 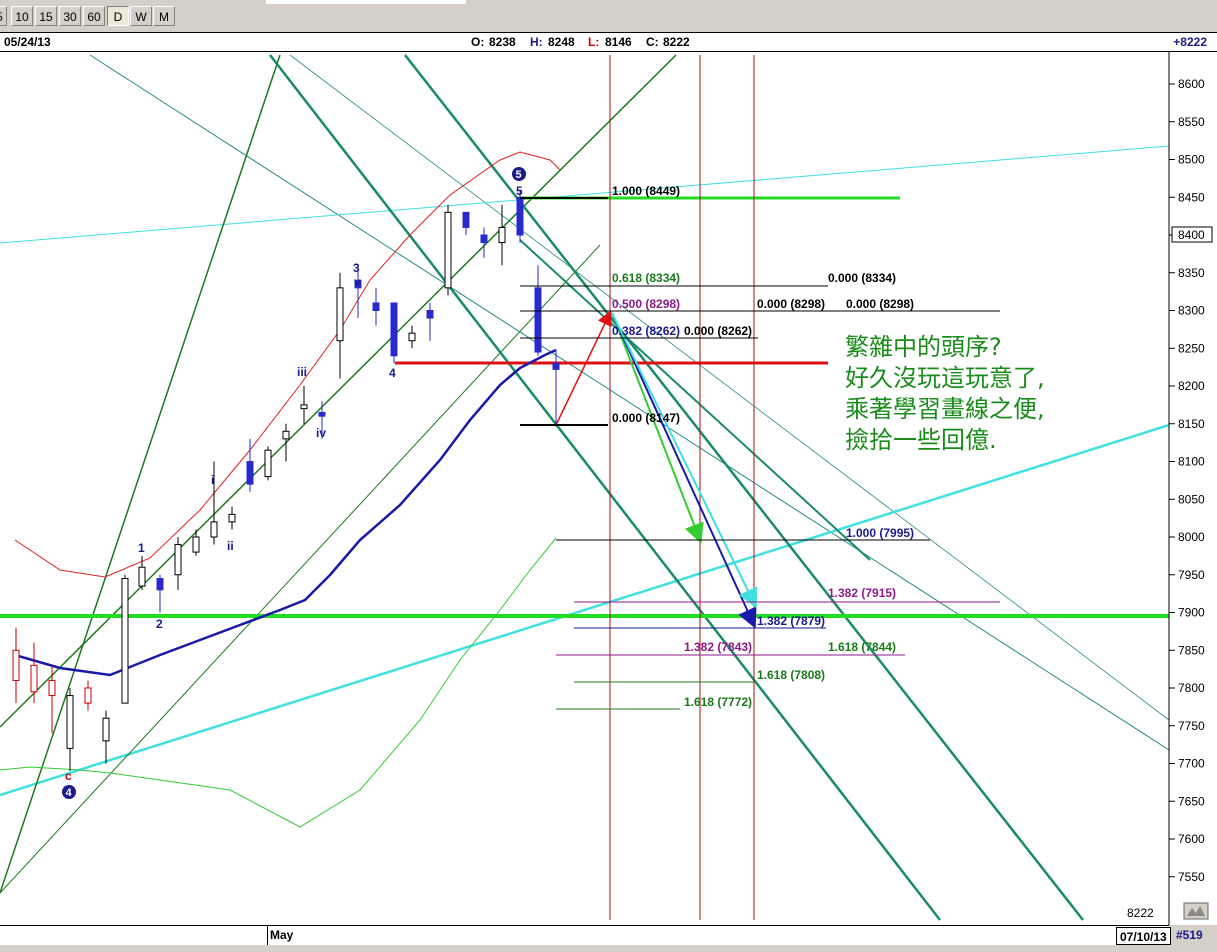 What do you see at coordinates (27, 42) in the screenshot?
I see `info-date: 05/24/13` at bounding box center [27, 42].